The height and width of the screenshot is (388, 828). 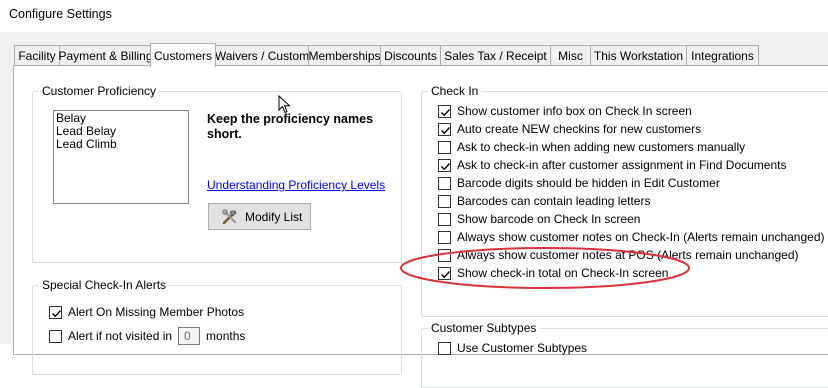 I want to click on alert-not-visited-option: Alert if not visited in 0 months, so click(x=147, y=336).